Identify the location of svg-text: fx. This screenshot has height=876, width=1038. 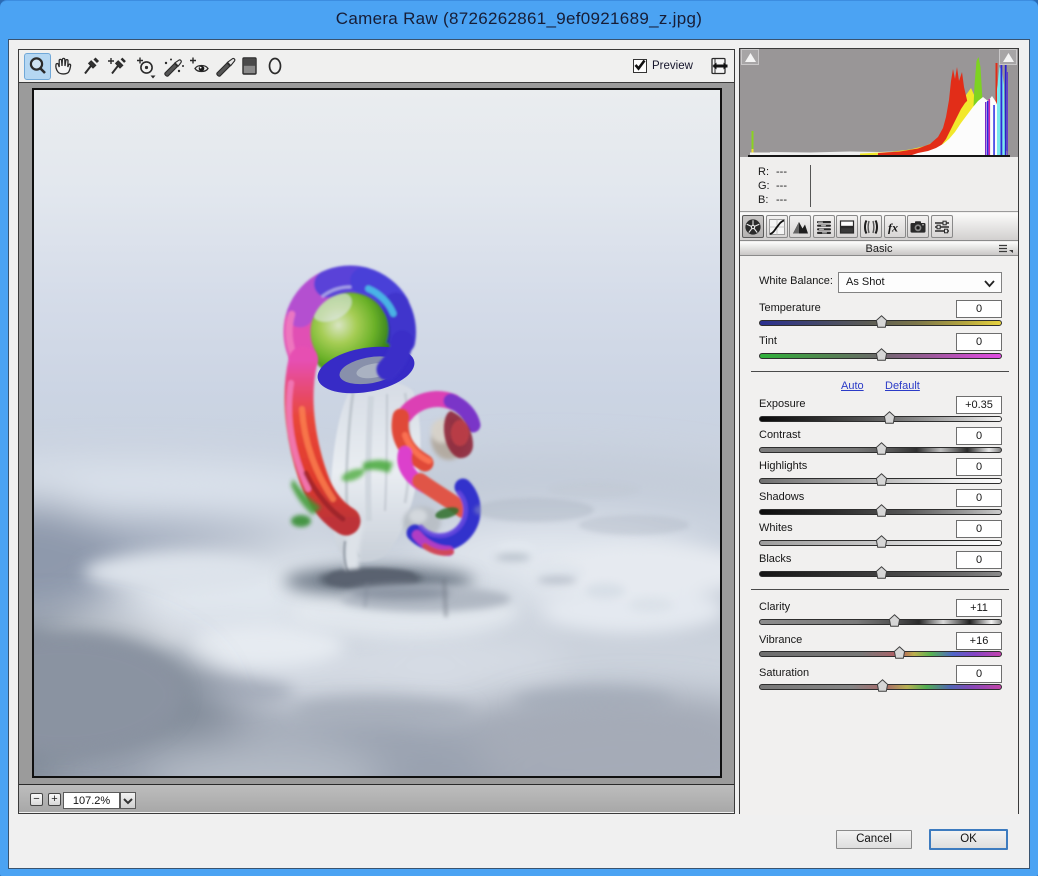
(893, 228).